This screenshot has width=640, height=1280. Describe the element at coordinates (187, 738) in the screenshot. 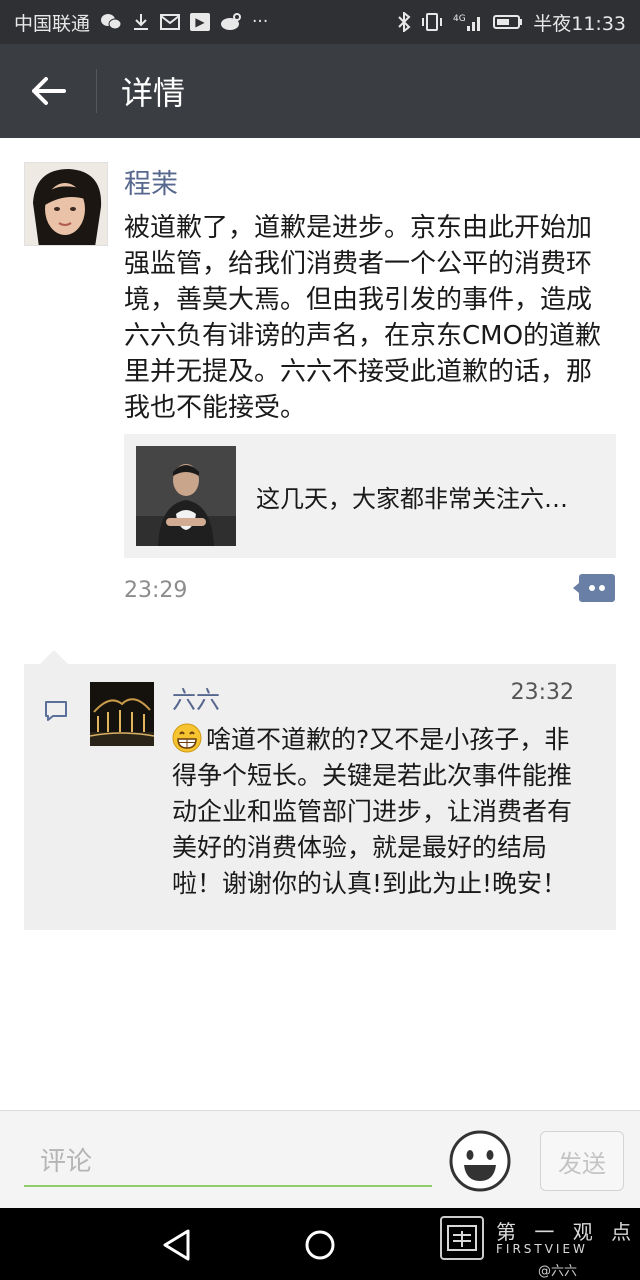

I see `grin-emoji-icon` at that location.